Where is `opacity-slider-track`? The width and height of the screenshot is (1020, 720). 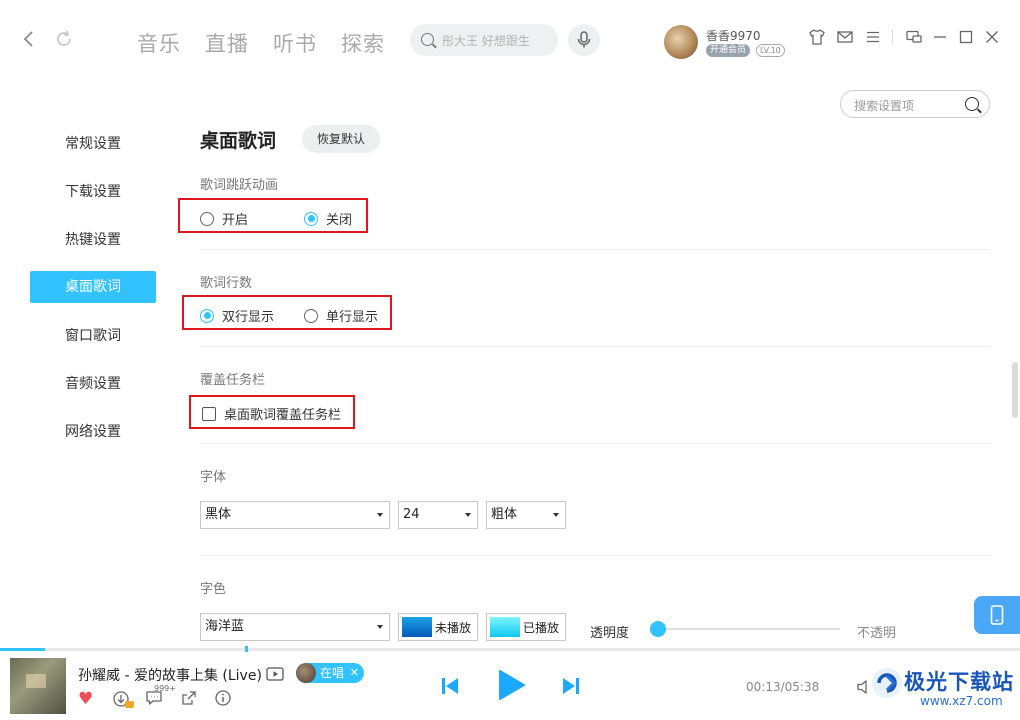
opacity-slider-track is located at coordinates (745, 629).